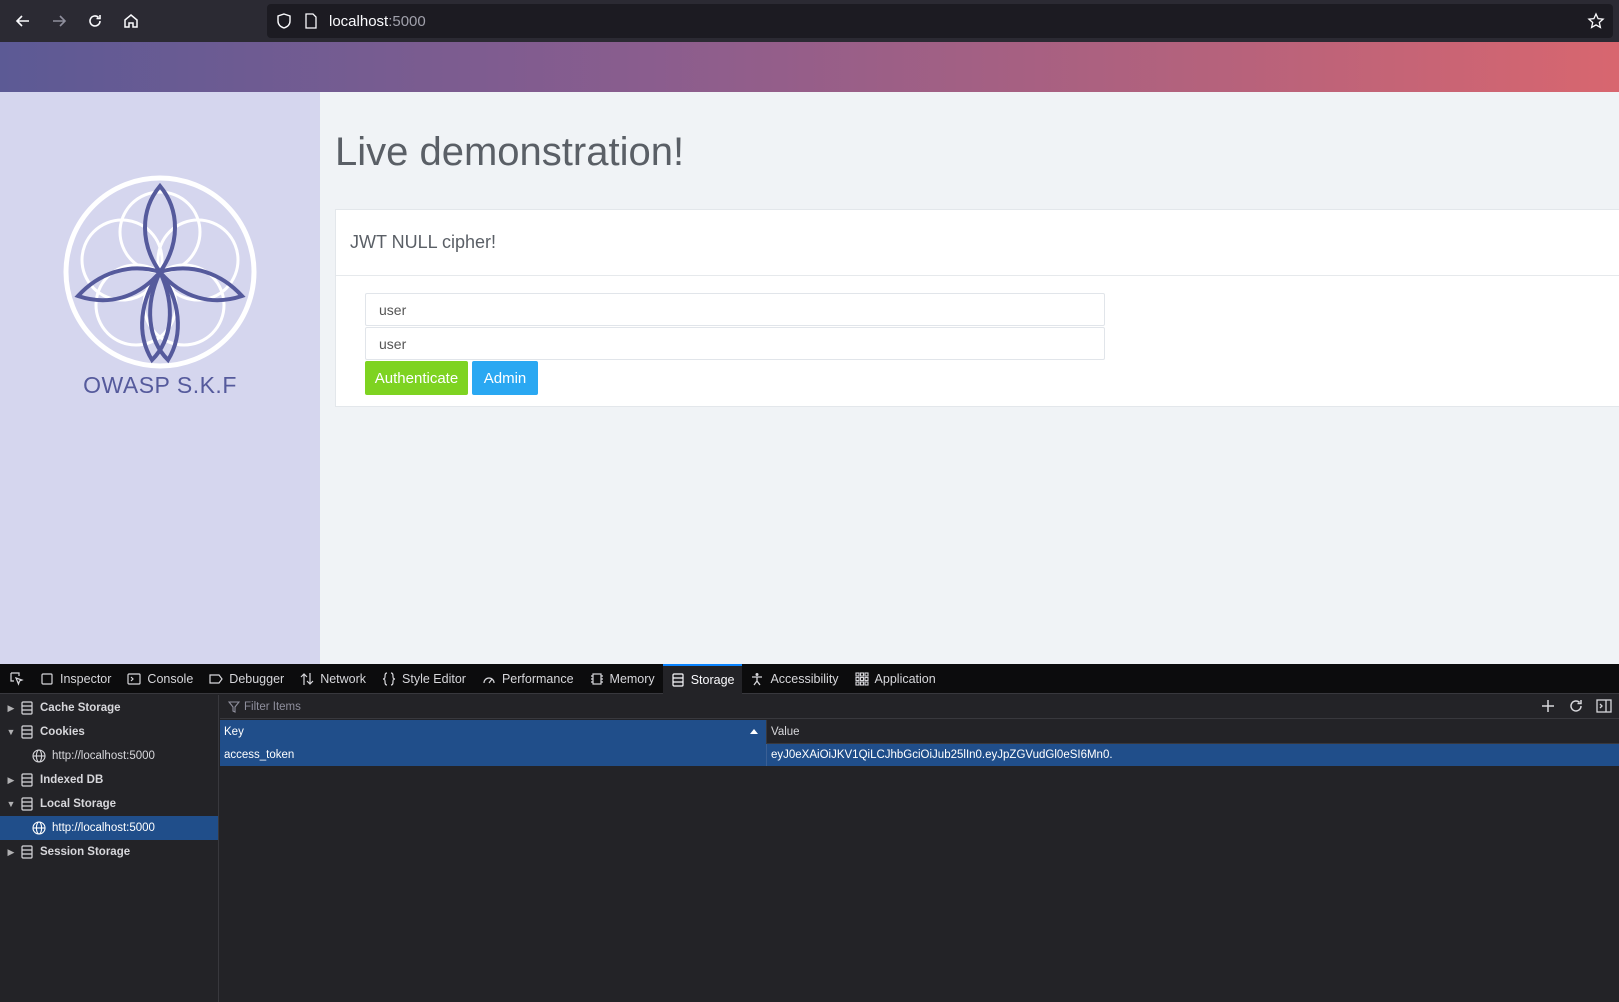 The width and height of the screenshot is (1619, 1002). Describe the element at coordinates (170, 678) in the screenshot. I see `tab-label: Console` at that location.